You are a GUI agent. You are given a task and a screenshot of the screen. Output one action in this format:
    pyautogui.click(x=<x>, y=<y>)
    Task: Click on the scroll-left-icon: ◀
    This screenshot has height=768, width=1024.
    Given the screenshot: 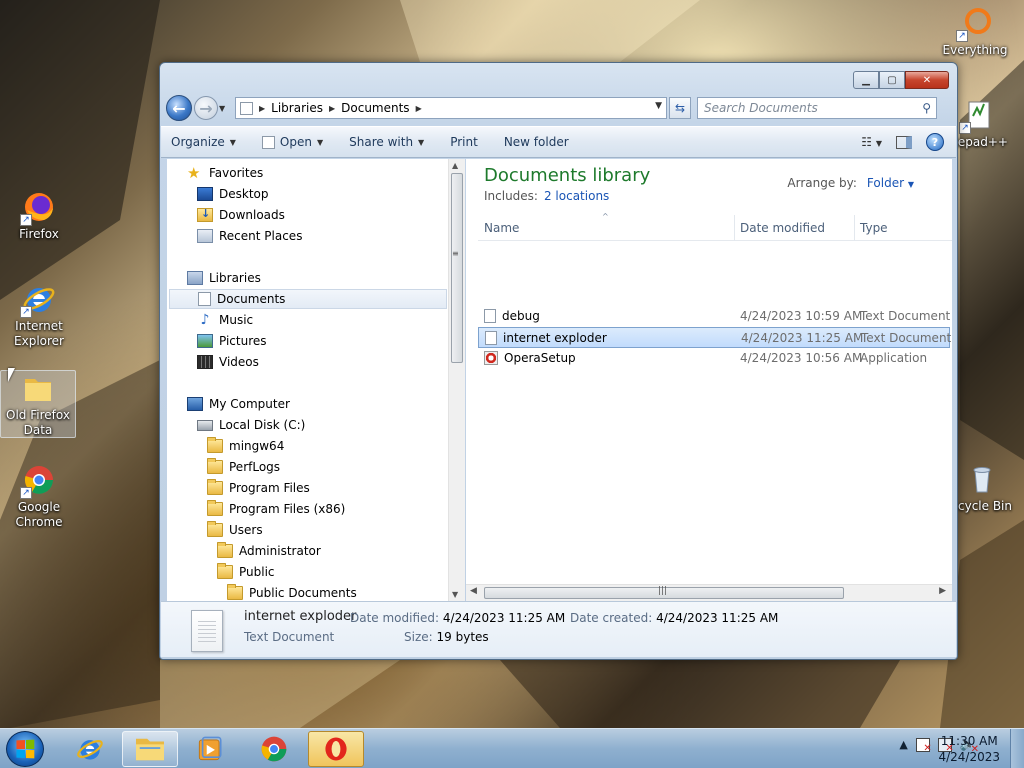 What is the action you would take?
    pyautogui.click(x=473, y=591)
    